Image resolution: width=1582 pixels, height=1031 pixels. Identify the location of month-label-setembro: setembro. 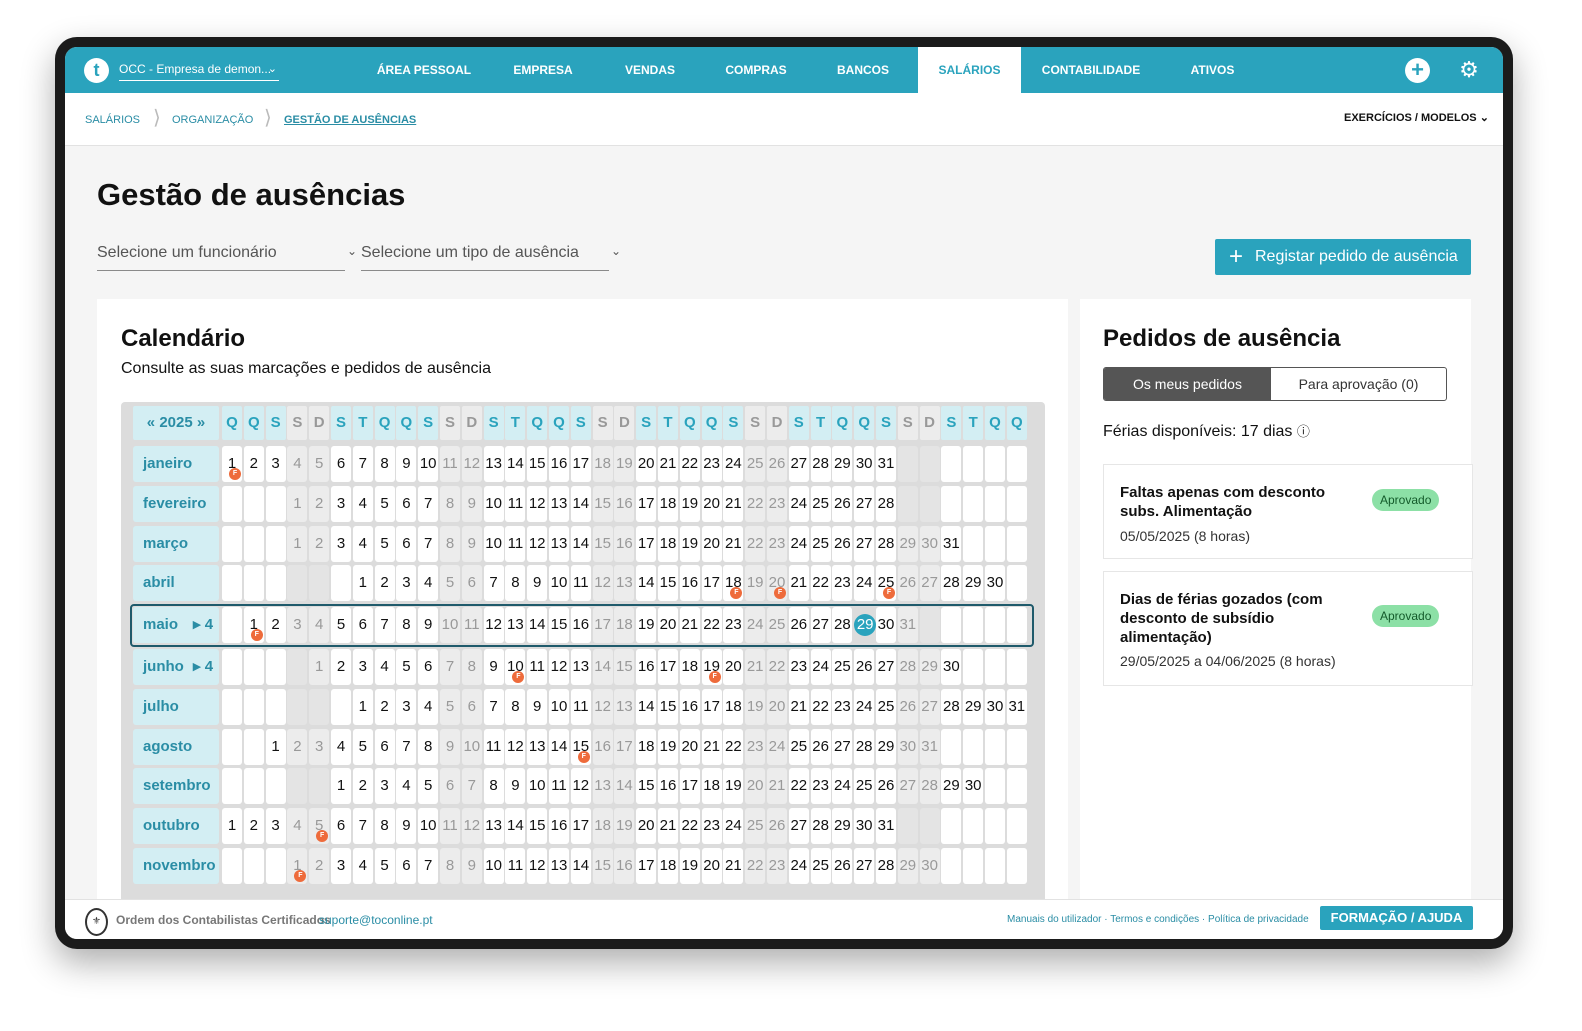
(176, 786).